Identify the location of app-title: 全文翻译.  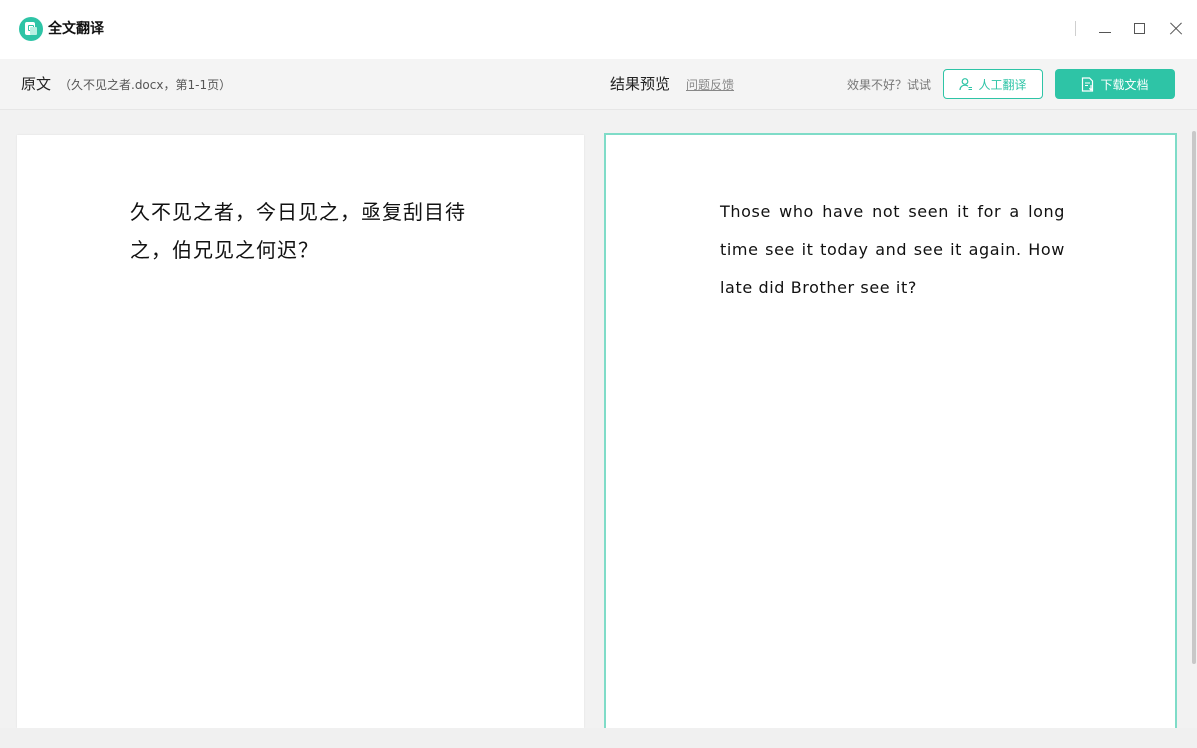
(76, 29).